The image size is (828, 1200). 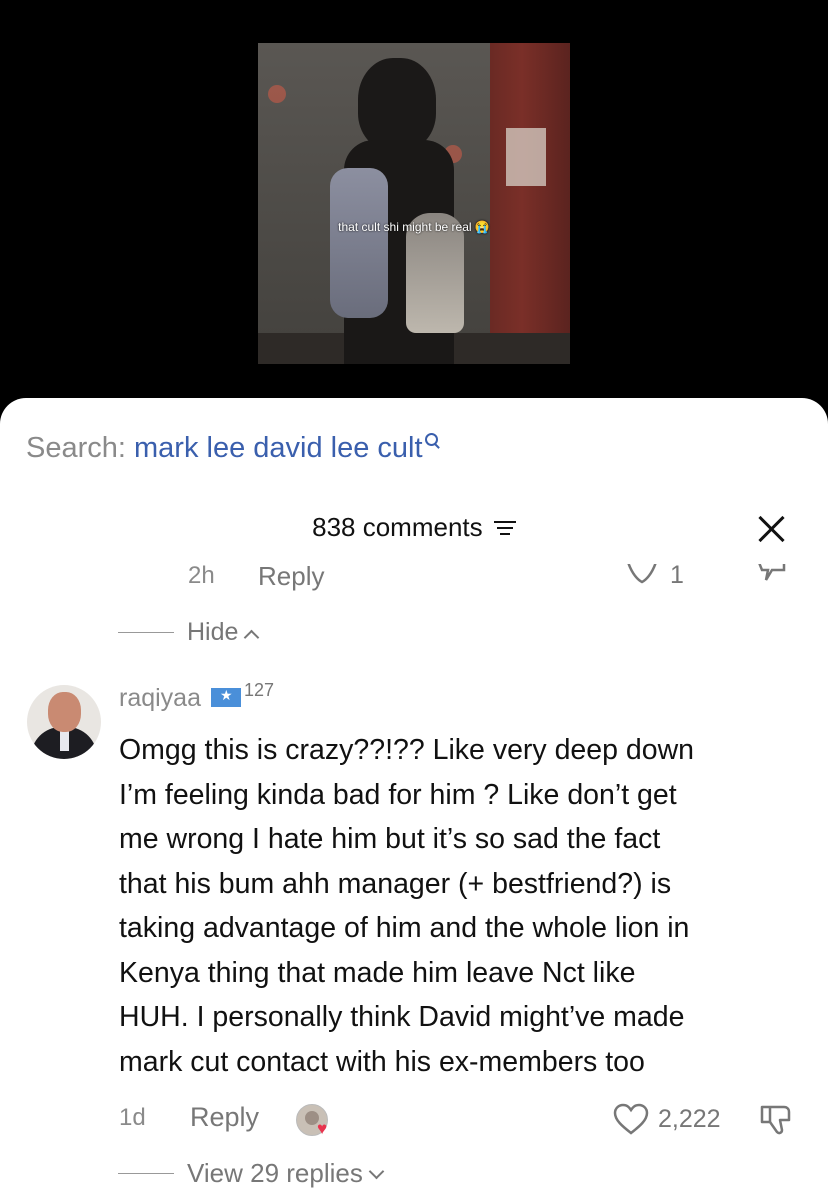 I want to click on previous-comment-actions: 2h Reply 1, so click(x=414, y=579).